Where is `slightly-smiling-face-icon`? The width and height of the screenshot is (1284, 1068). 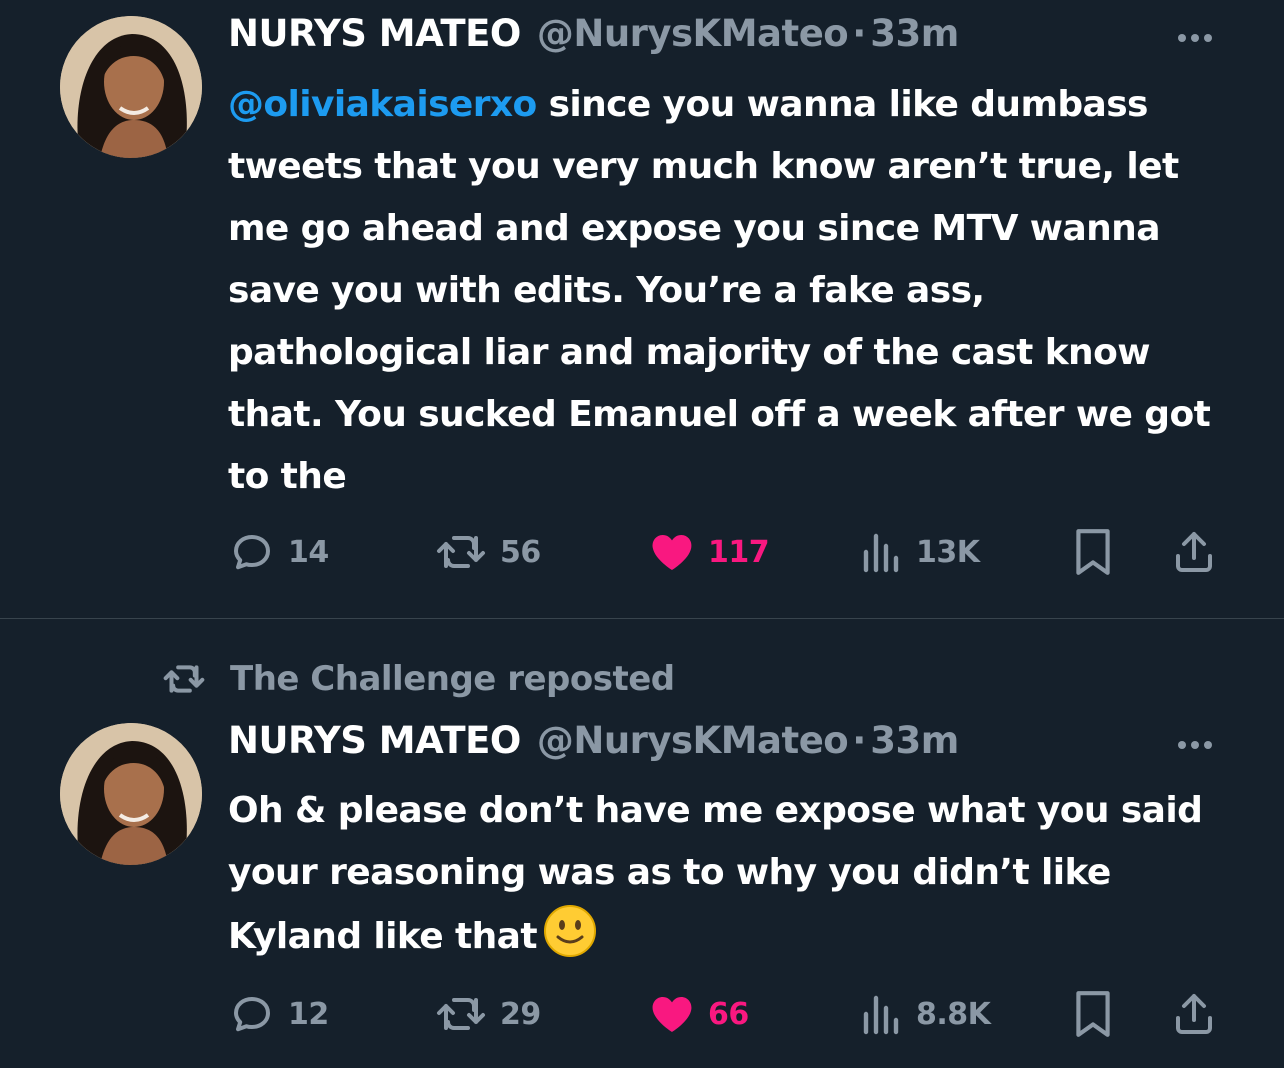
slightly-smiling-face-icon is located at coordinates (570, 931).